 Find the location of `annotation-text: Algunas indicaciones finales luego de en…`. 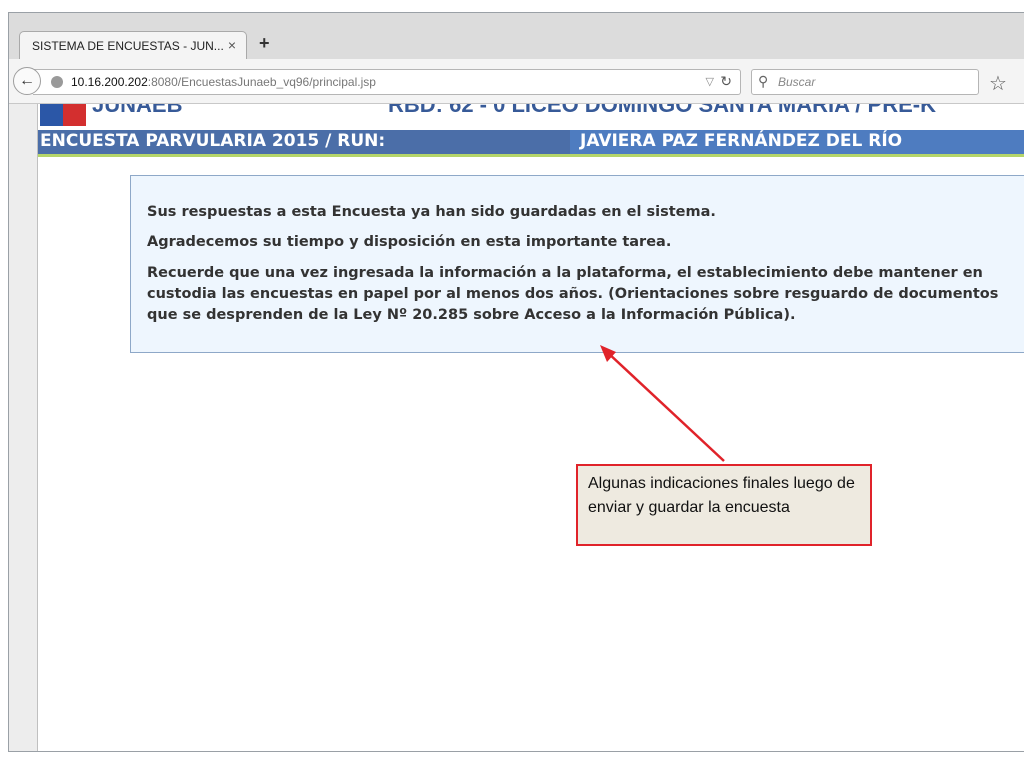

annotation-text: Algunas indicaciones finales luego de en… is located at coordinates (721, 495).